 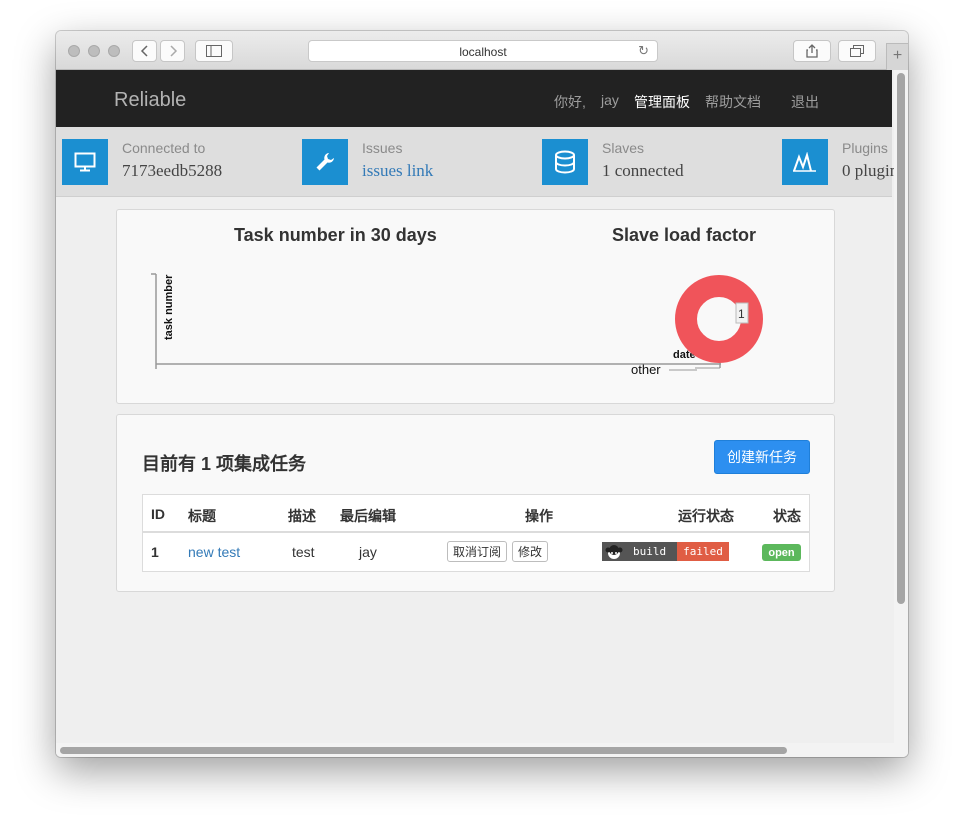 I want to click on vertical-scrollbar, so click(x=901, y=413).